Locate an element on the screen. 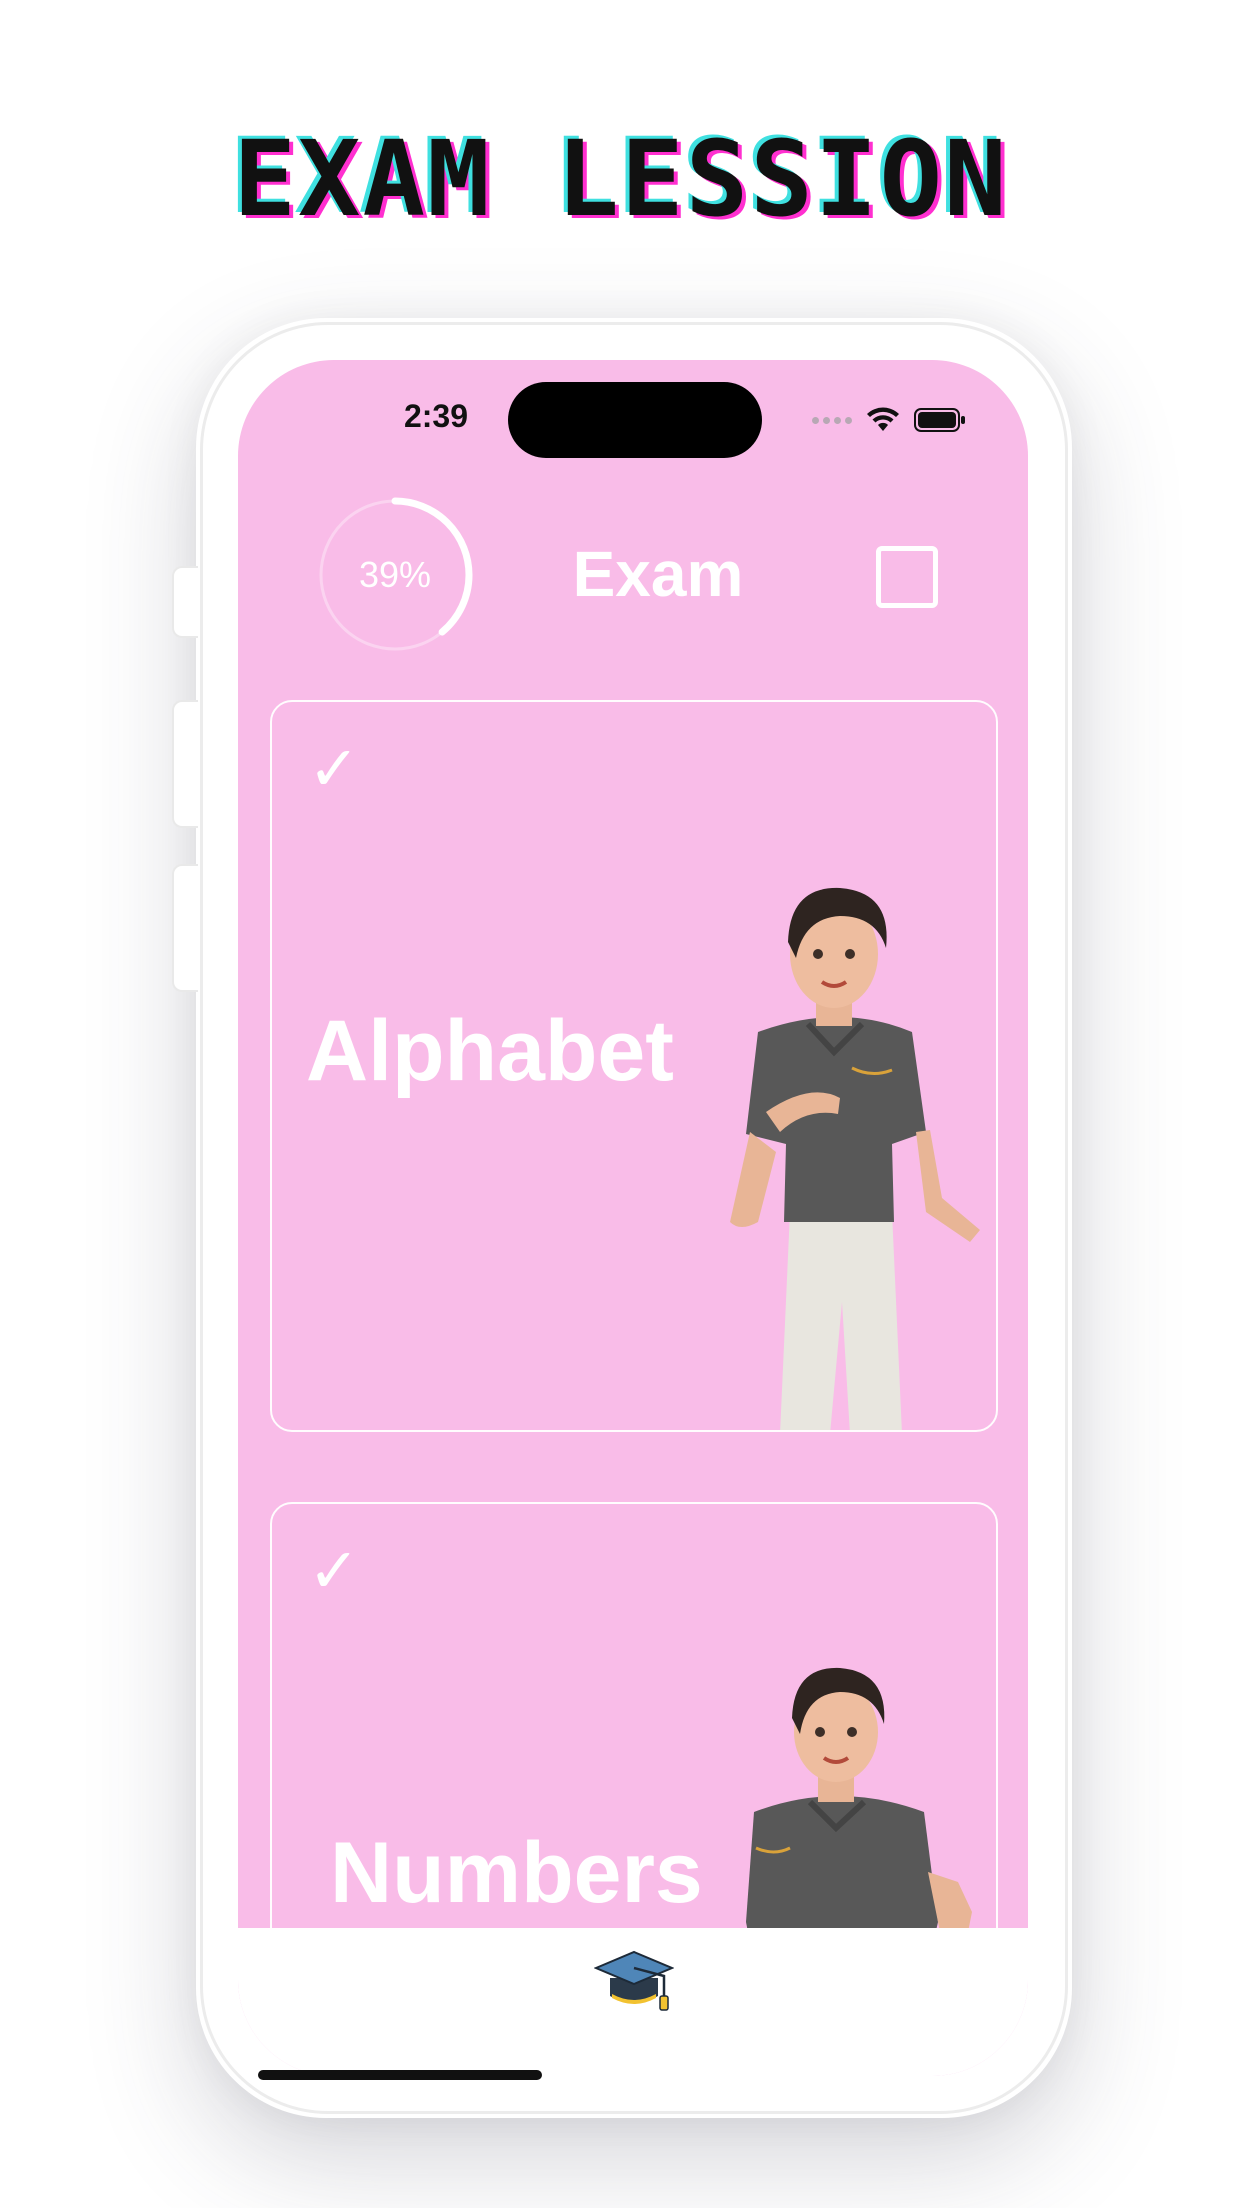  square-button is located at coordinates (907, 577).